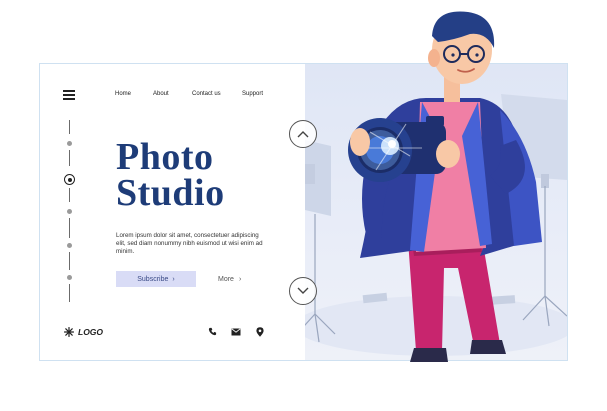 The width and height of the screenshot is (607, 411). I want to click on logo: LOGO, so click(83, 332).